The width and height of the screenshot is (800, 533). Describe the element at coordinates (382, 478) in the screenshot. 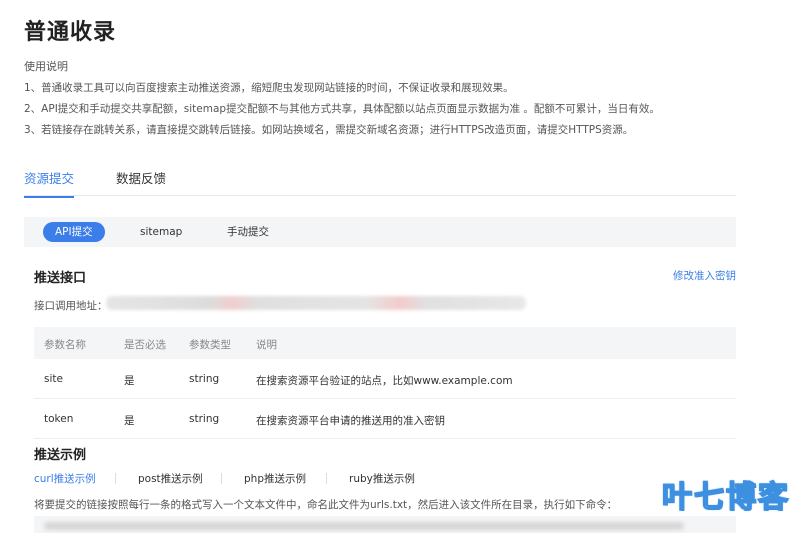

I see `example-tab-ruby: ruby推送示例` at that location.